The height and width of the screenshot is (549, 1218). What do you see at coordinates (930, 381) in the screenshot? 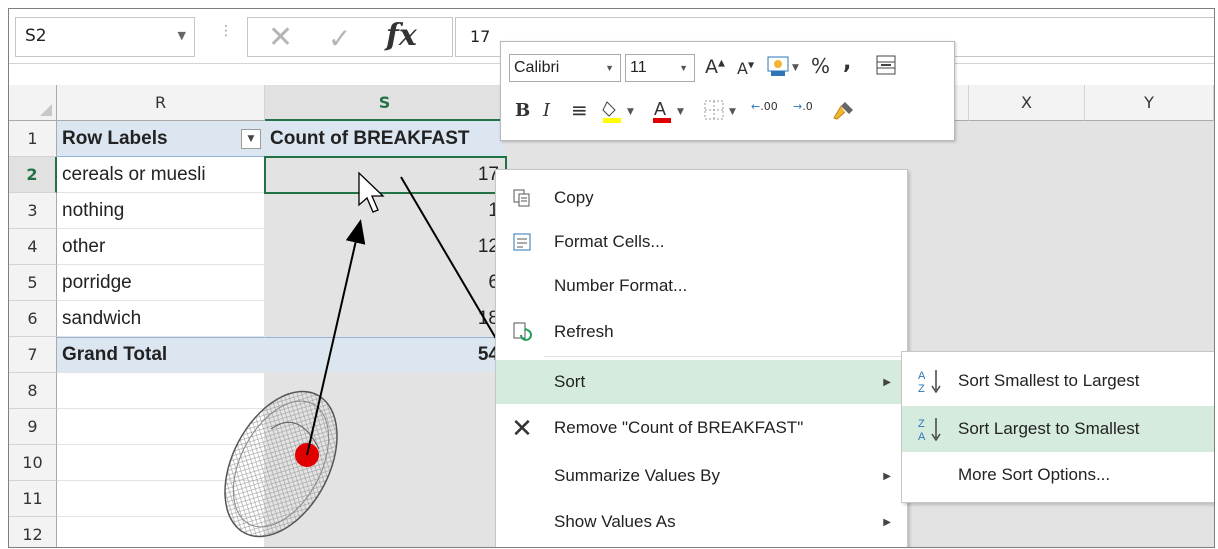
I see `sort-ascending-icon: A Z` at bounding box center [930, 381].